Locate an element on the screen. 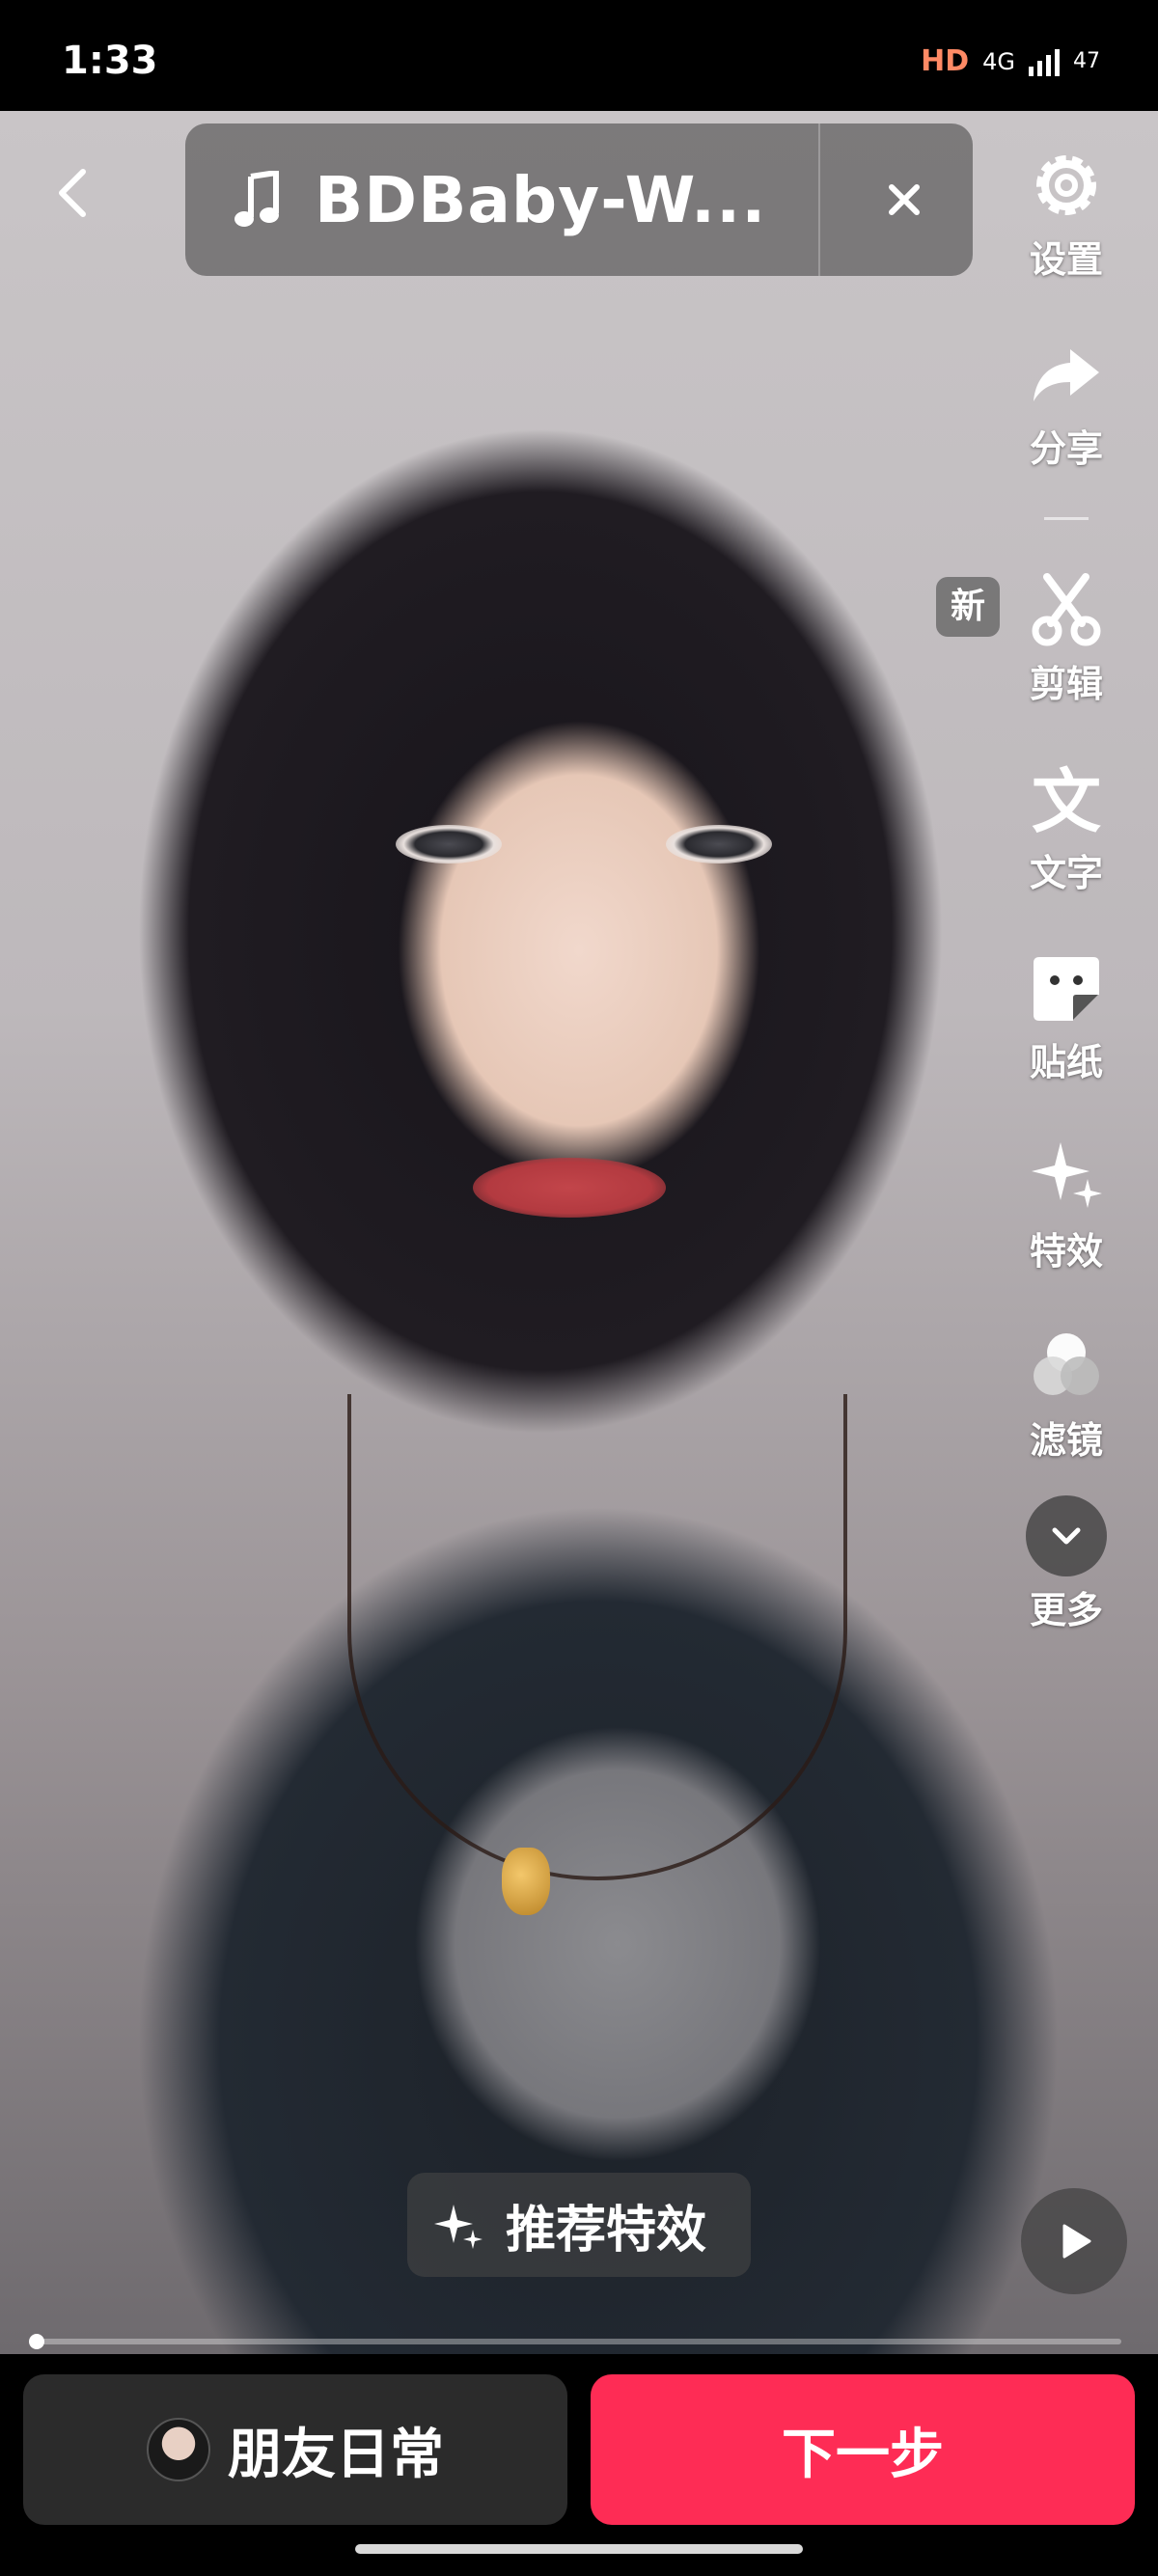  home-indicator is located at coordinates (579, 2549).